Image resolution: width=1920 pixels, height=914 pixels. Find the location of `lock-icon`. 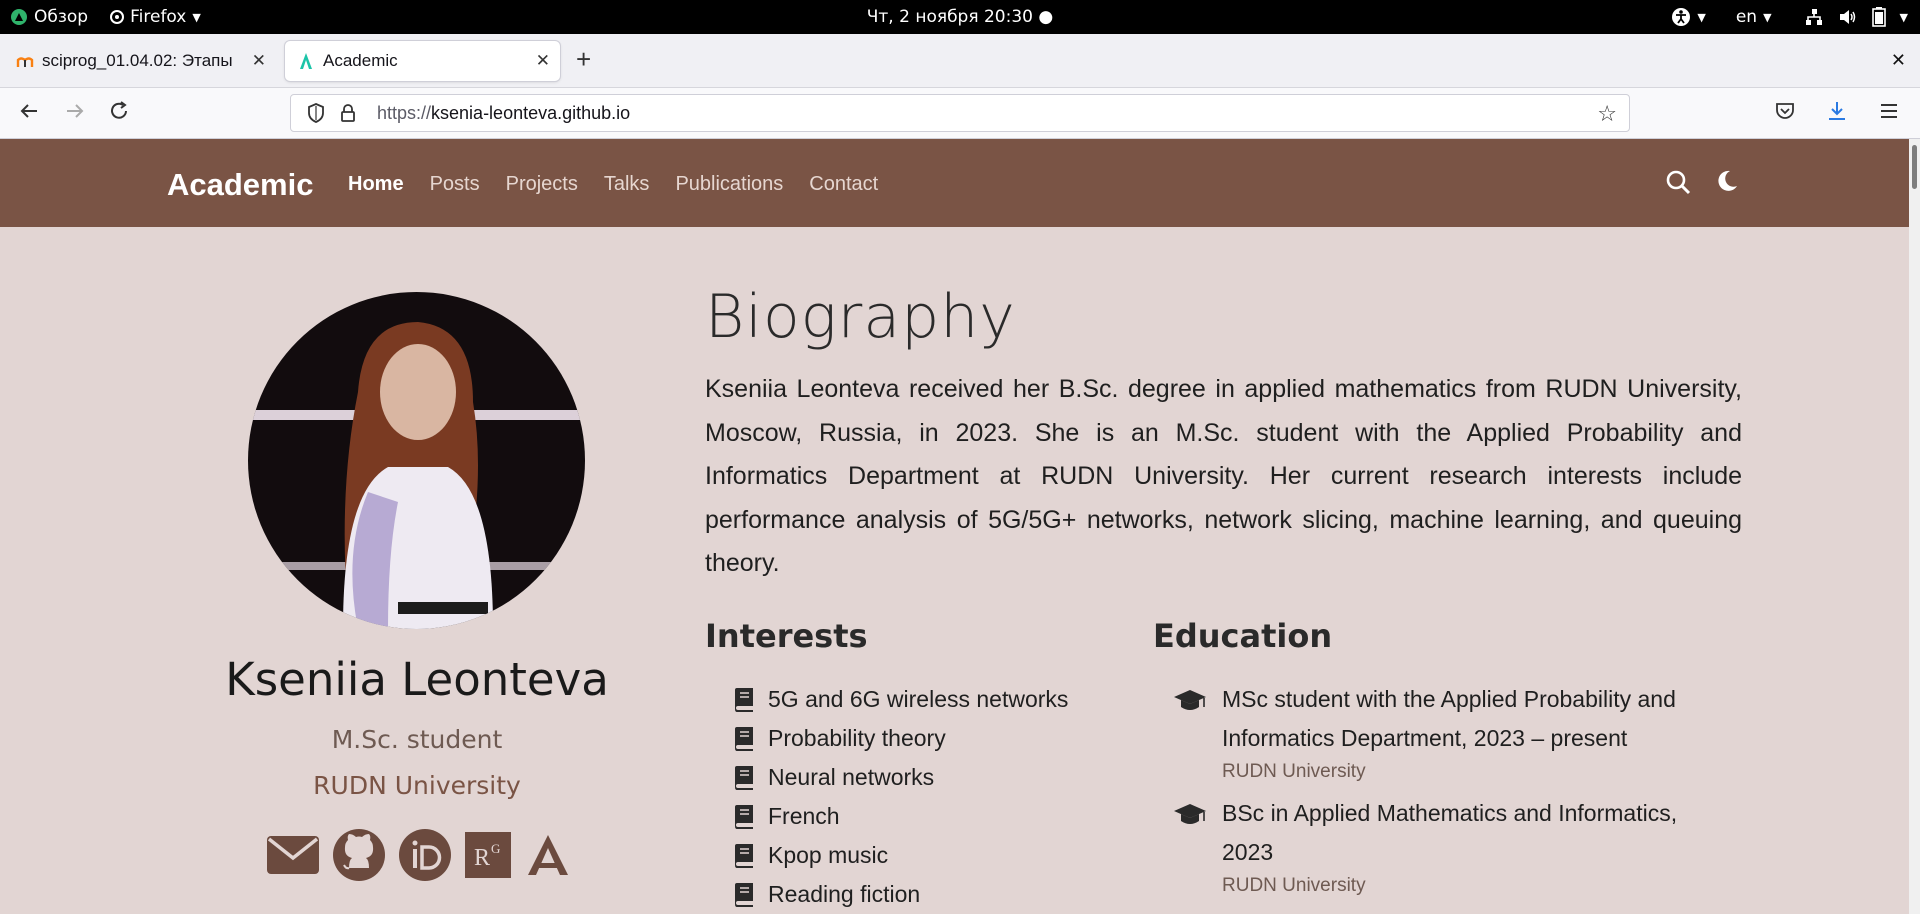

lock-icon is located at coordinates (348, 113).